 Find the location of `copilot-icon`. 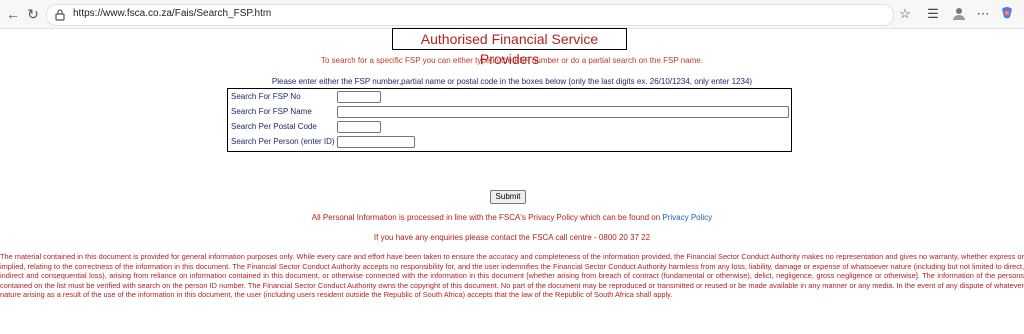

copilot-icon is located at coordinates (1007, 14).